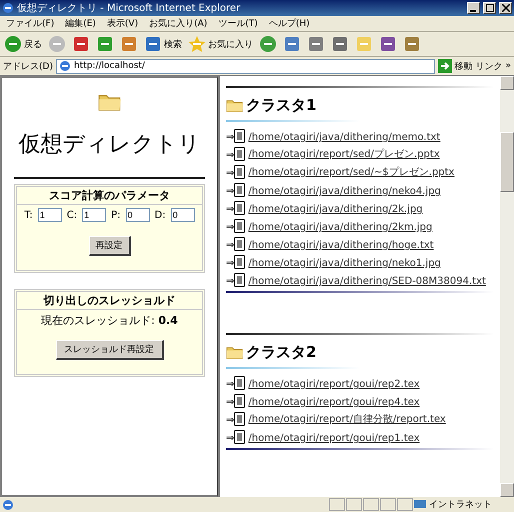  Describe the element at coordinates (289, 23) in the screenshot. I see `menu-item: ヘルプ(H)` at that location.